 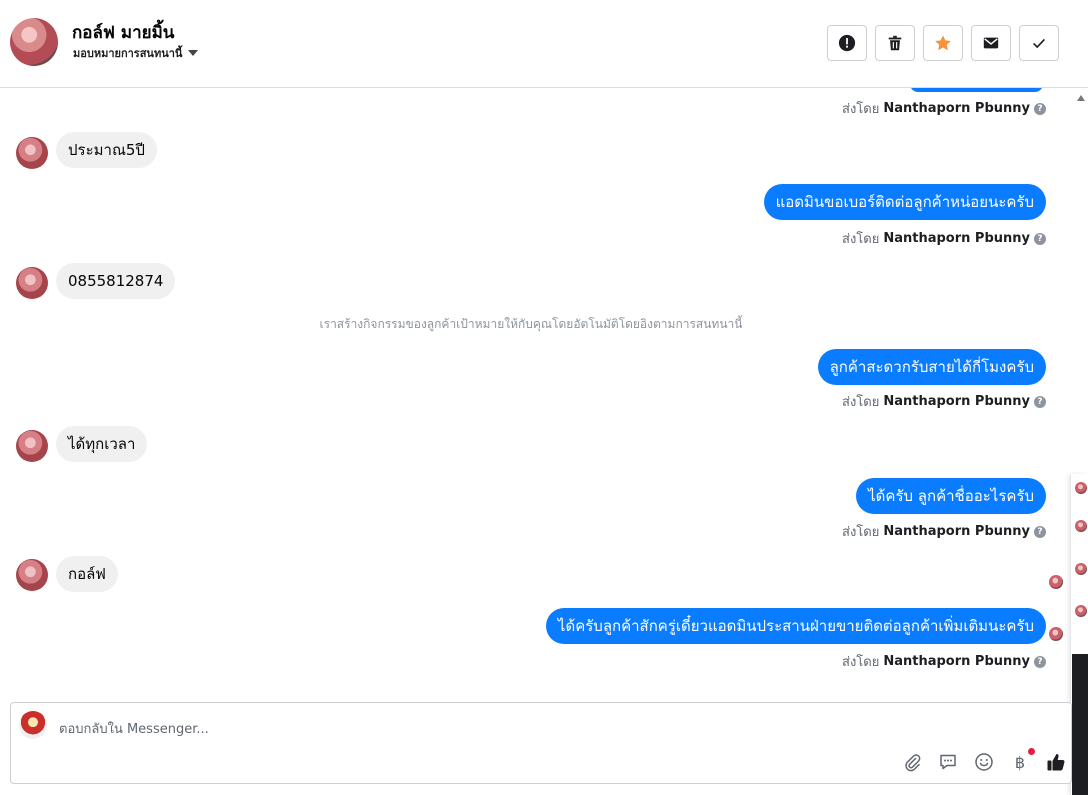 What do you see at coordinates (1081, 98) in the screenshot?
I see `scroll-up-arrow` at bounding box center [1081, 98].